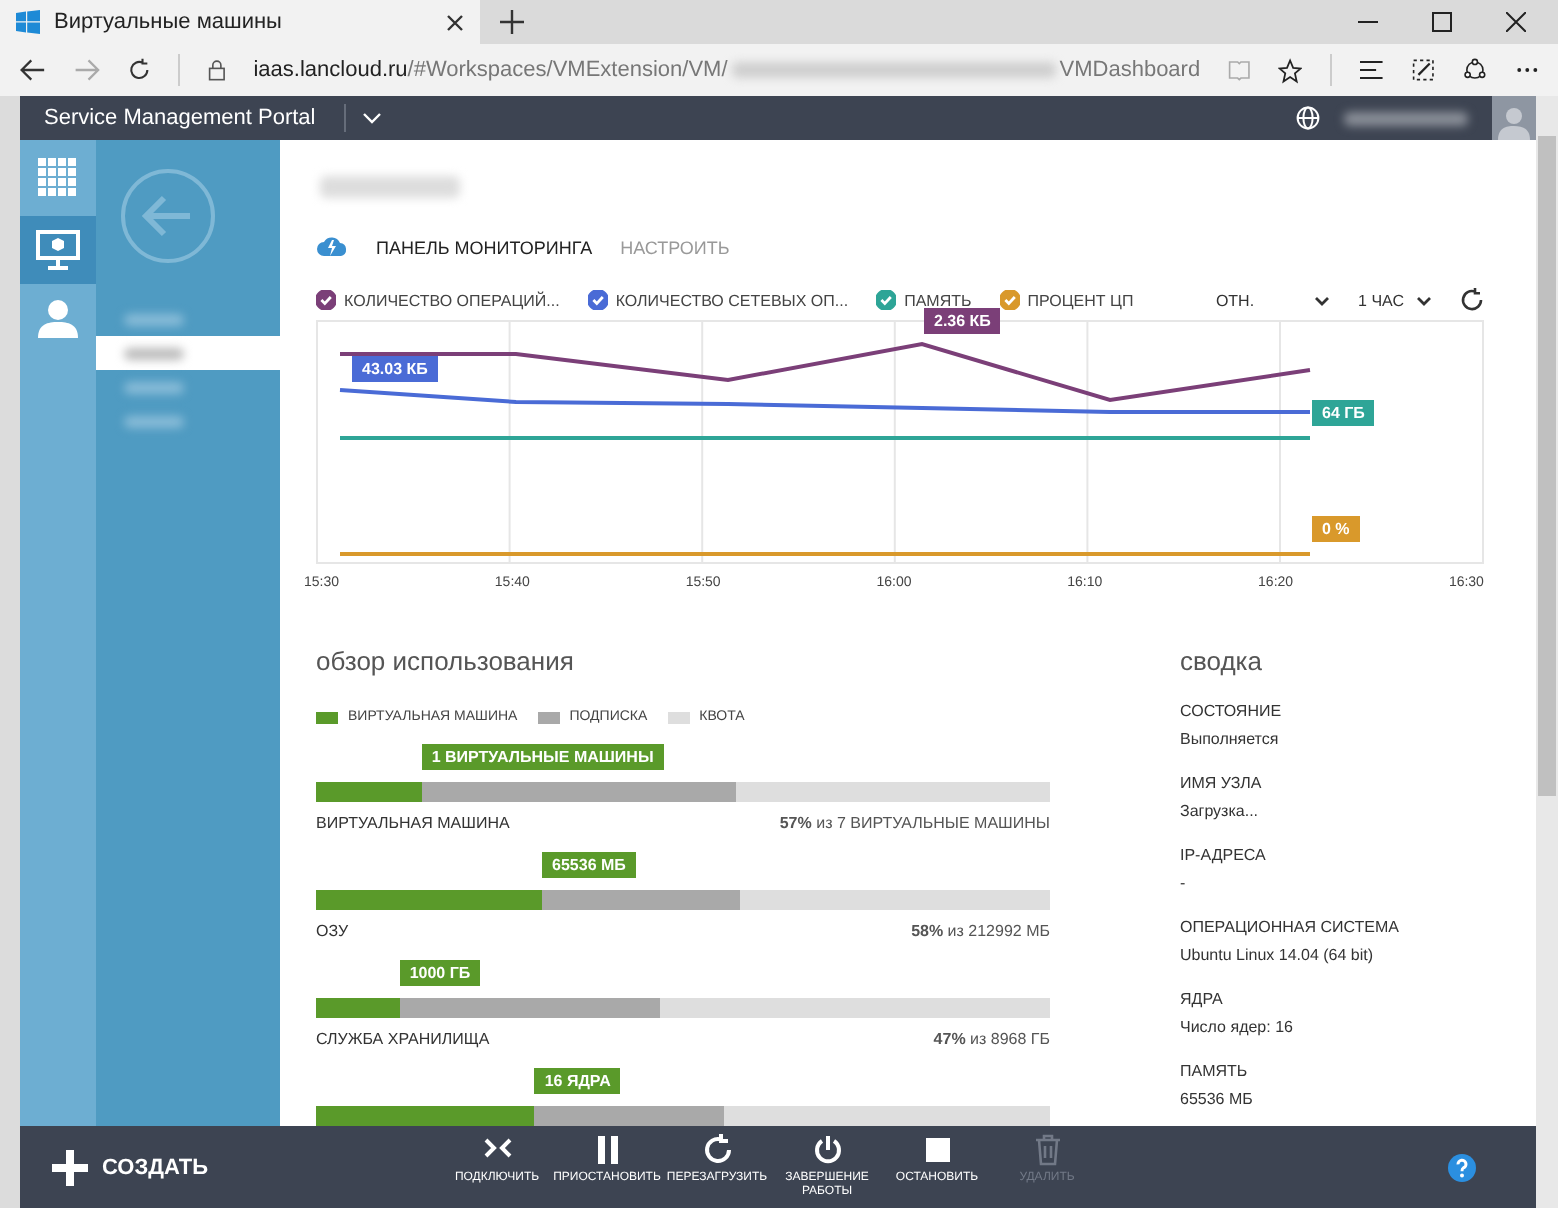  Describe the element at coordinates (70, 1167) in the screenshot. I see `plus-icon` at that location.